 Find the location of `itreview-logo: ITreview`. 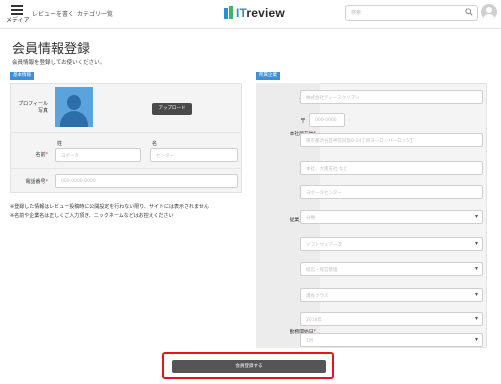

itreview-logo: ITreview is located at coordinates (254, 13).